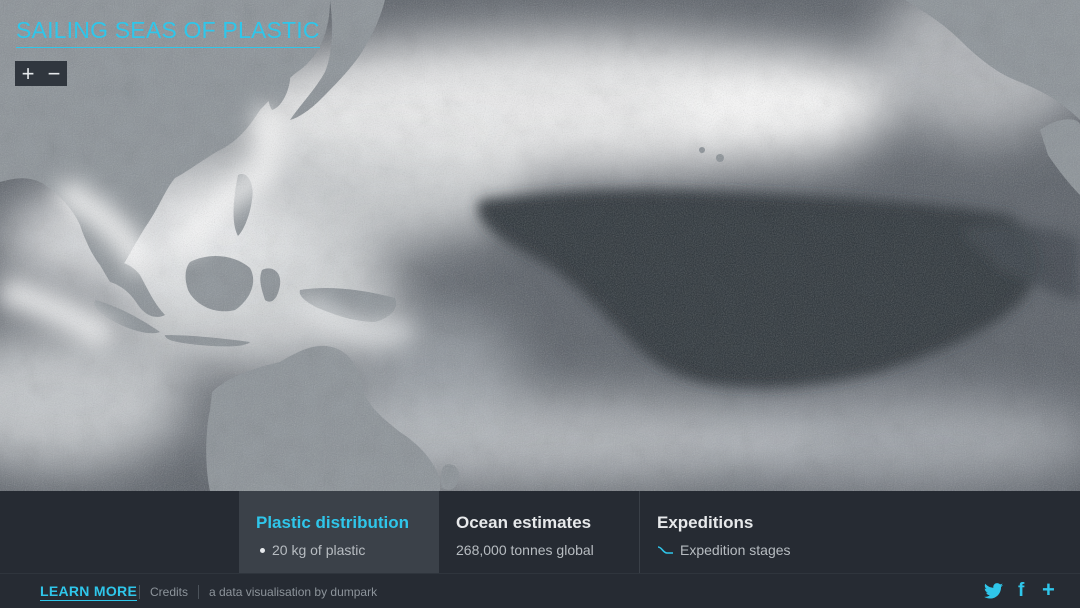 Image resolution: width=1080 pixels, height=608 pixels. Describe the element at coordinates (1048, 590) in the screenshot. I see `share-plus-icon: +` at that location.